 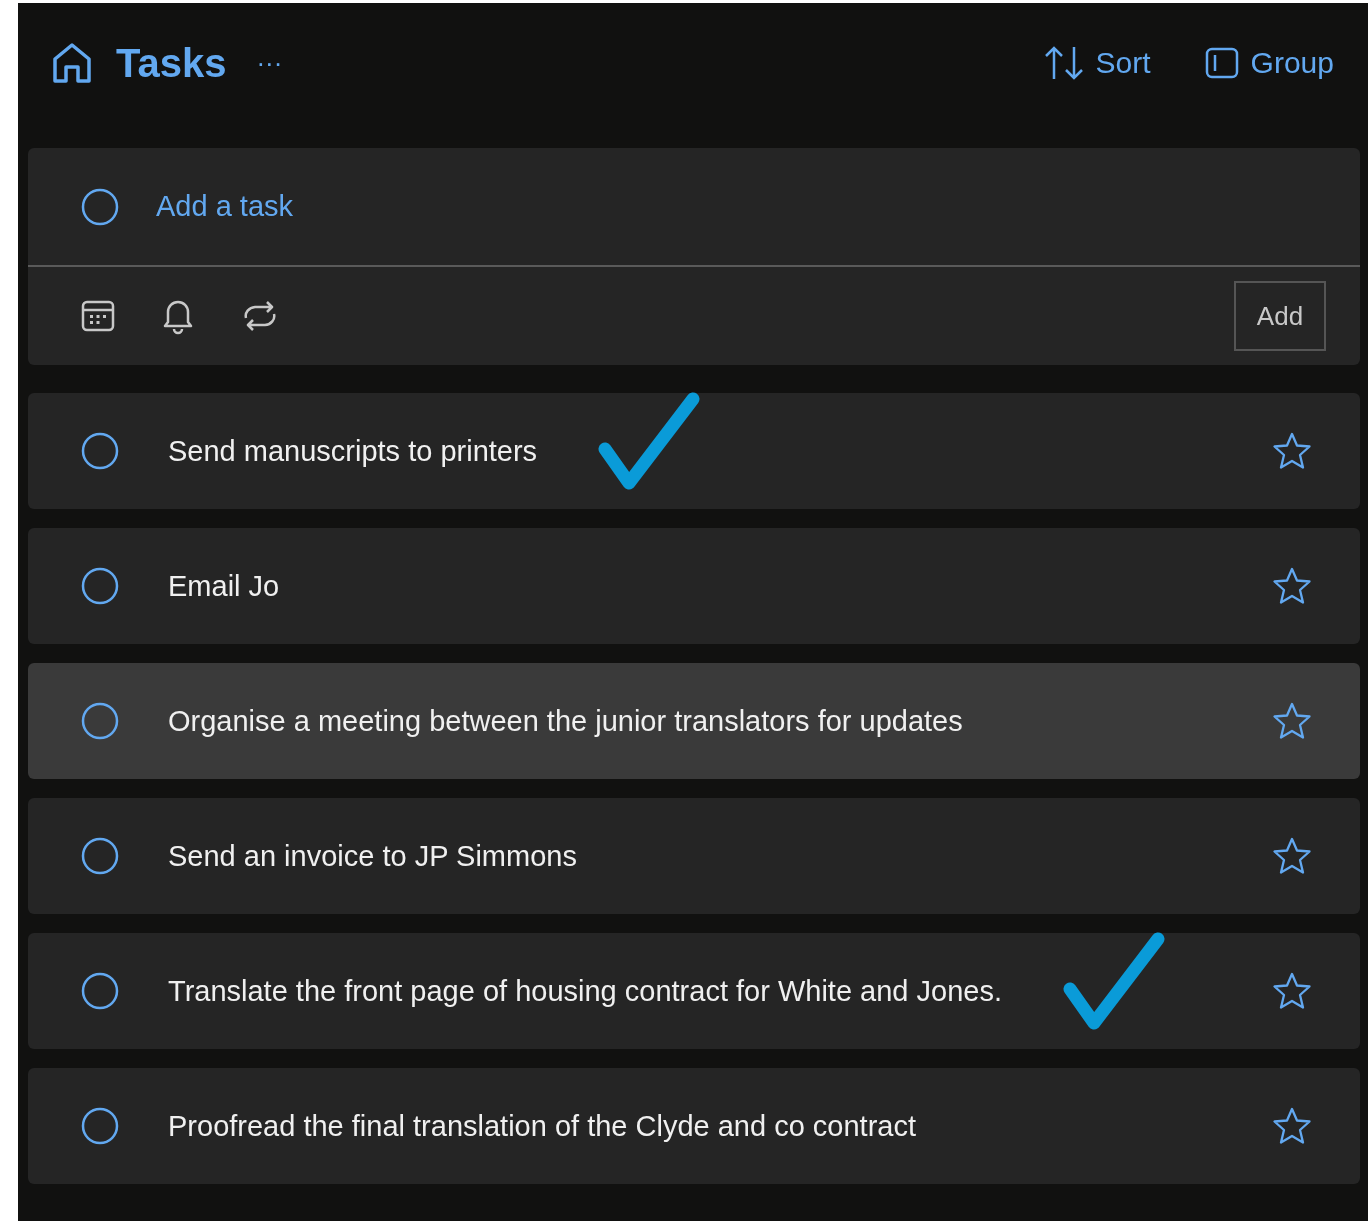 I want to click on task-row: Email Jo, so click(x=694, y=586).